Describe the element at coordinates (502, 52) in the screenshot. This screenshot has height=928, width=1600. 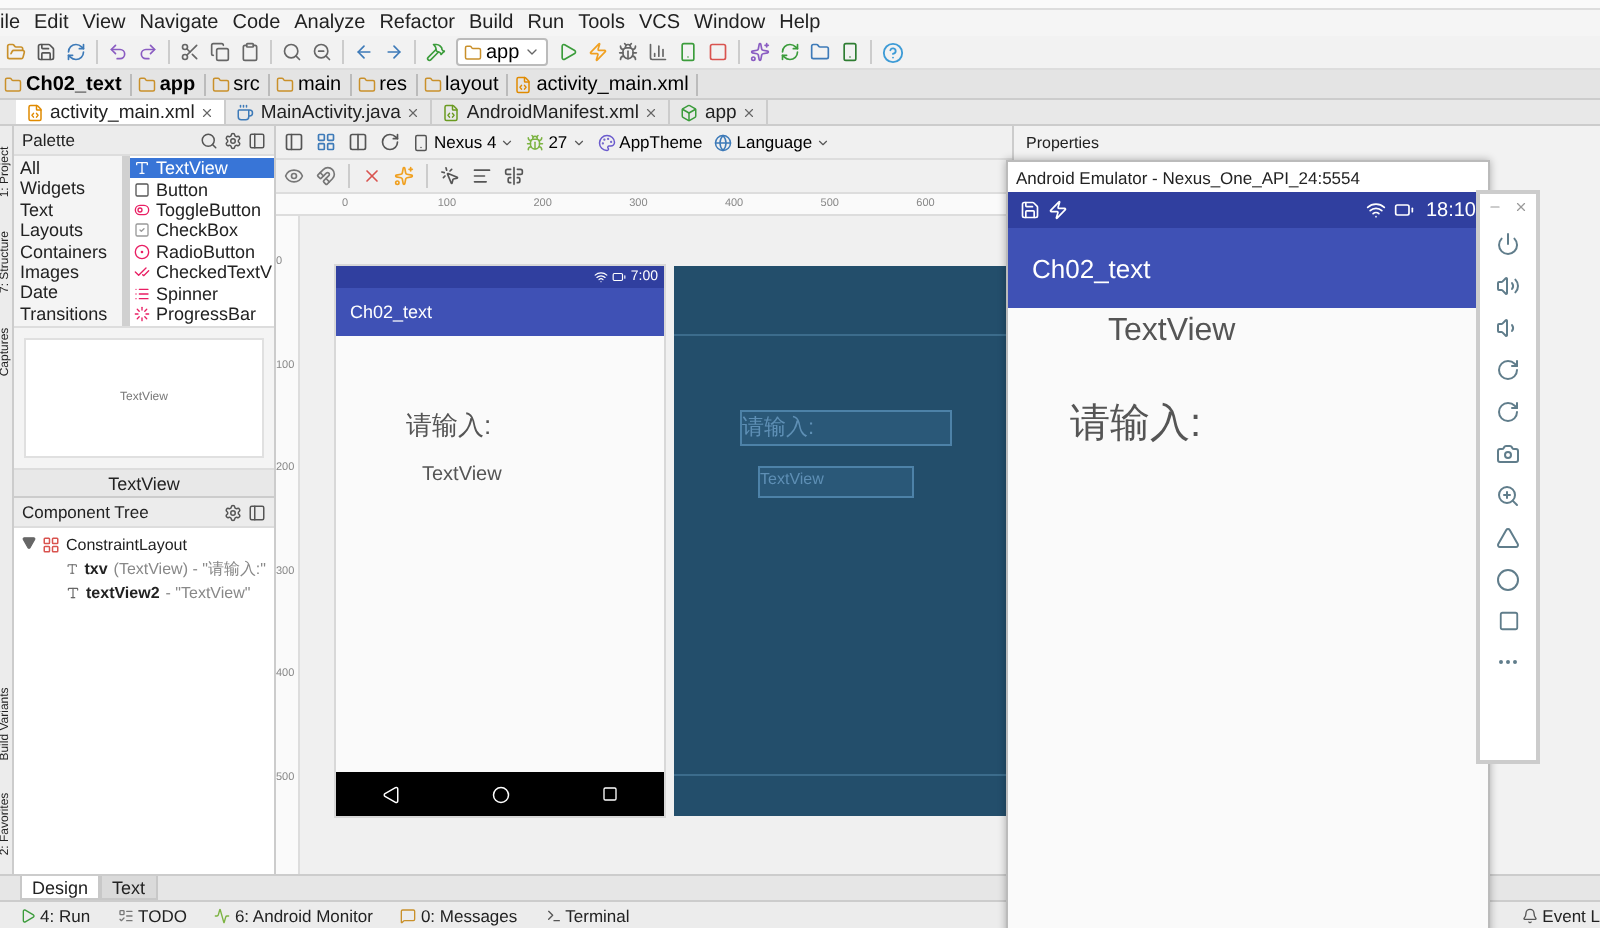
I see `run-config-dropdown: app` at that location.